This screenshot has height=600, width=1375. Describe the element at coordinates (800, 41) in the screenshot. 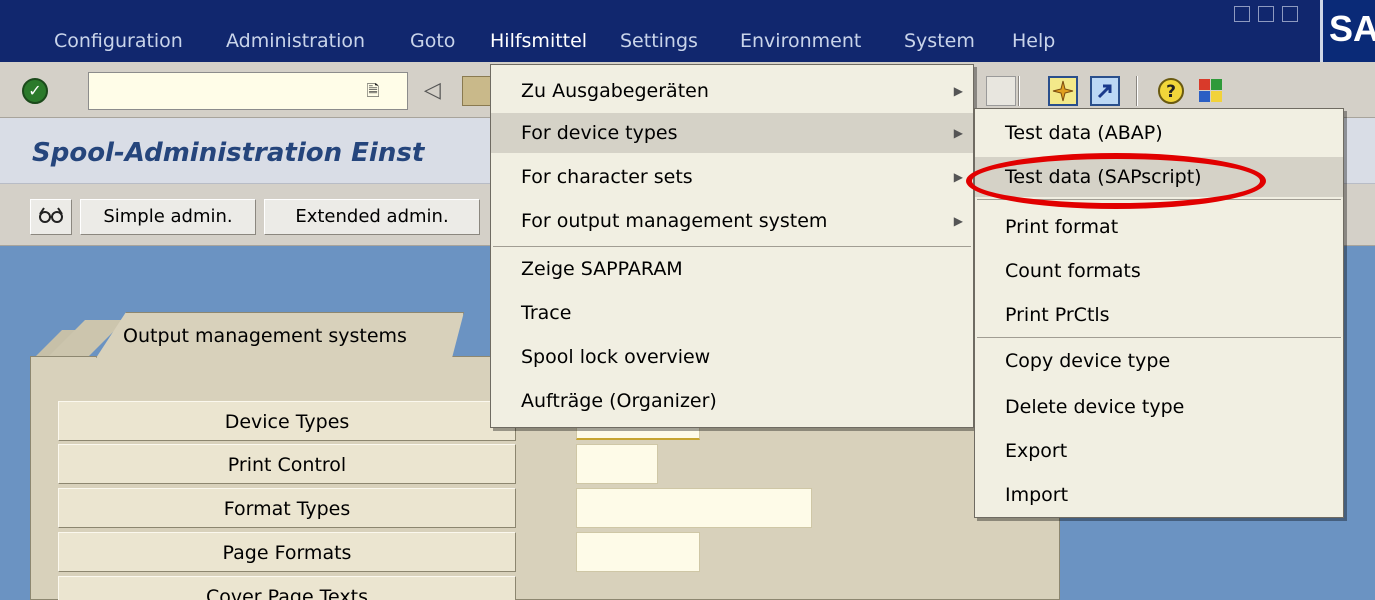

I see `menu-environment: Environment` at that location.